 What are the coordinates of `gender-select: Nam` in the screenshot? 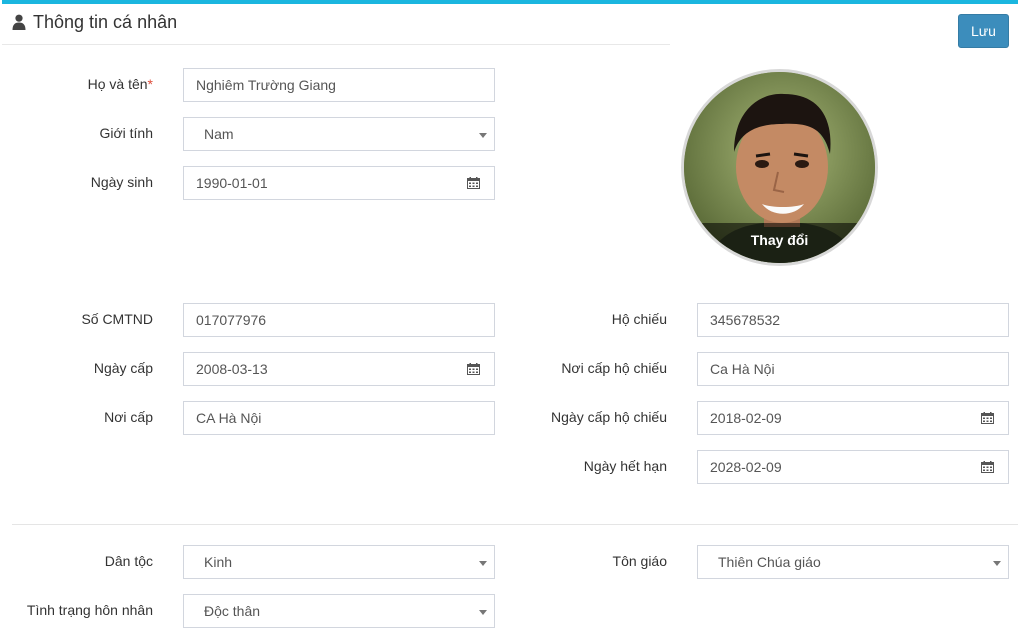 It's located at (339, 134).